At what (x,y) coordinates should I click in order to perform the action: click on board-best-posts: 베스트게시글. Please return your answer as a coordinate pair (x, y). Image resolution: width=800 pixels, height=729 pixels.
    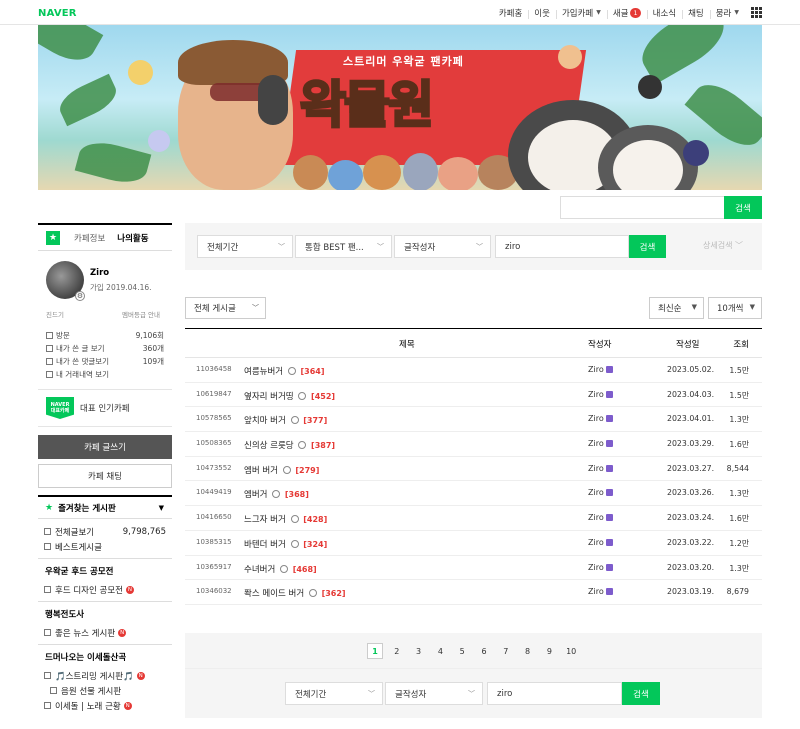
    Looking at the image, I should click on (105, 546).